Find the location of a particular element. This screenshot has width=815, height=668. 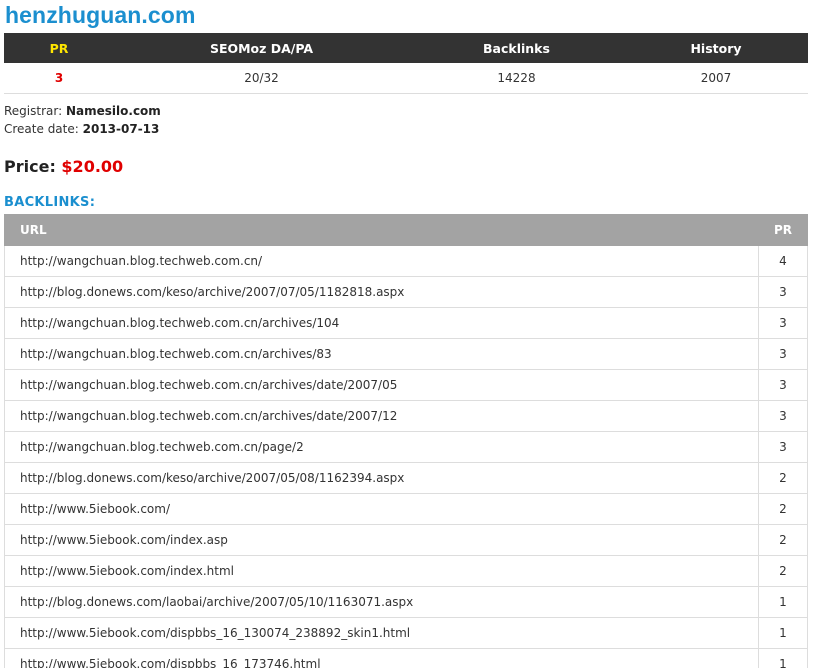

backlink-row: http://www.5iebook.com/2 is located at coordinates (406, 509).